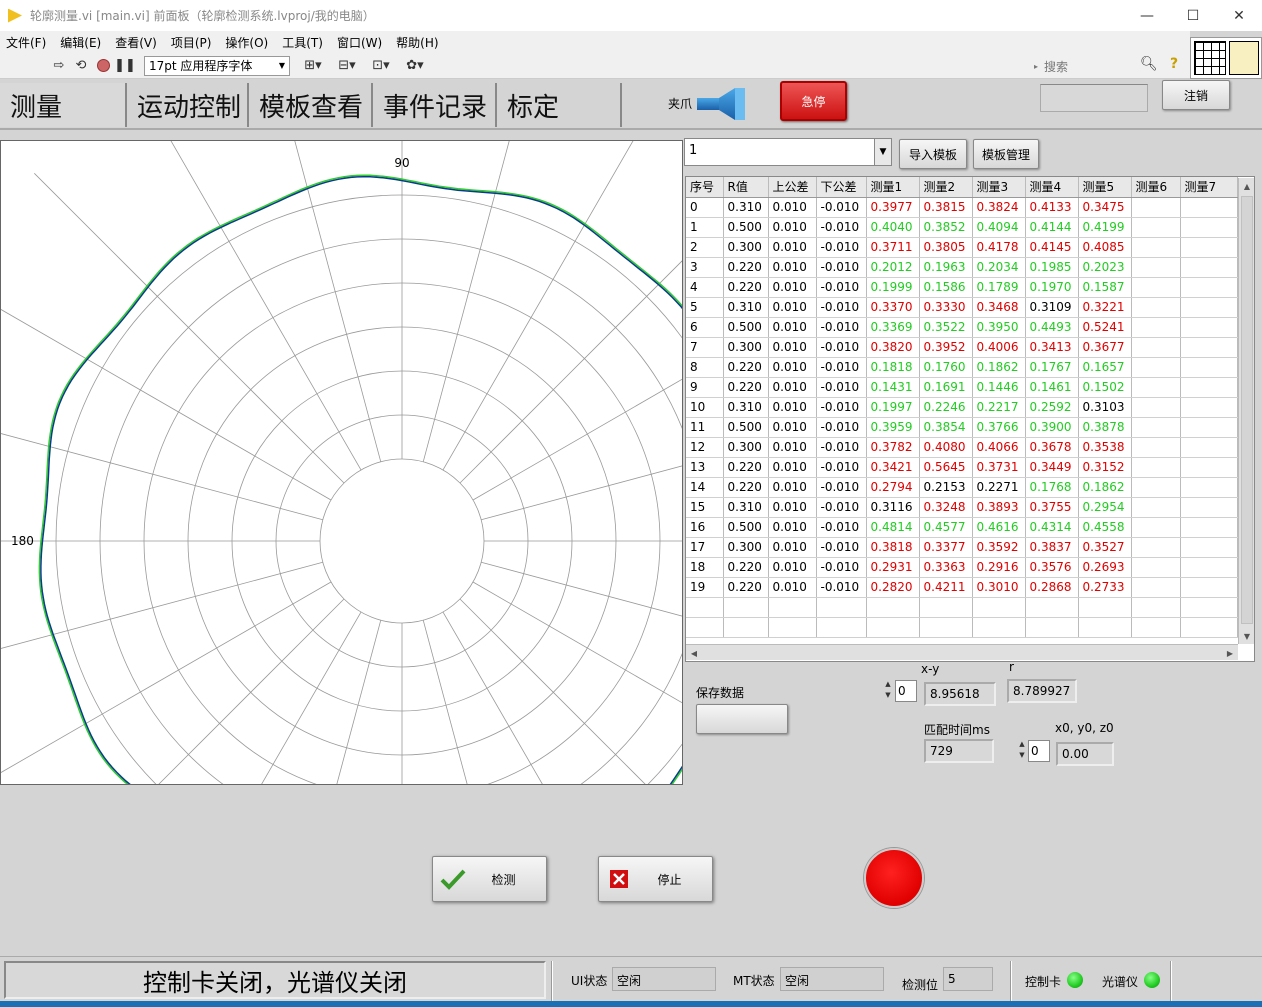  Describe the element at coordinates (1039, 751) in the screenshot. I see `xyz-index-input: 0` at that location.